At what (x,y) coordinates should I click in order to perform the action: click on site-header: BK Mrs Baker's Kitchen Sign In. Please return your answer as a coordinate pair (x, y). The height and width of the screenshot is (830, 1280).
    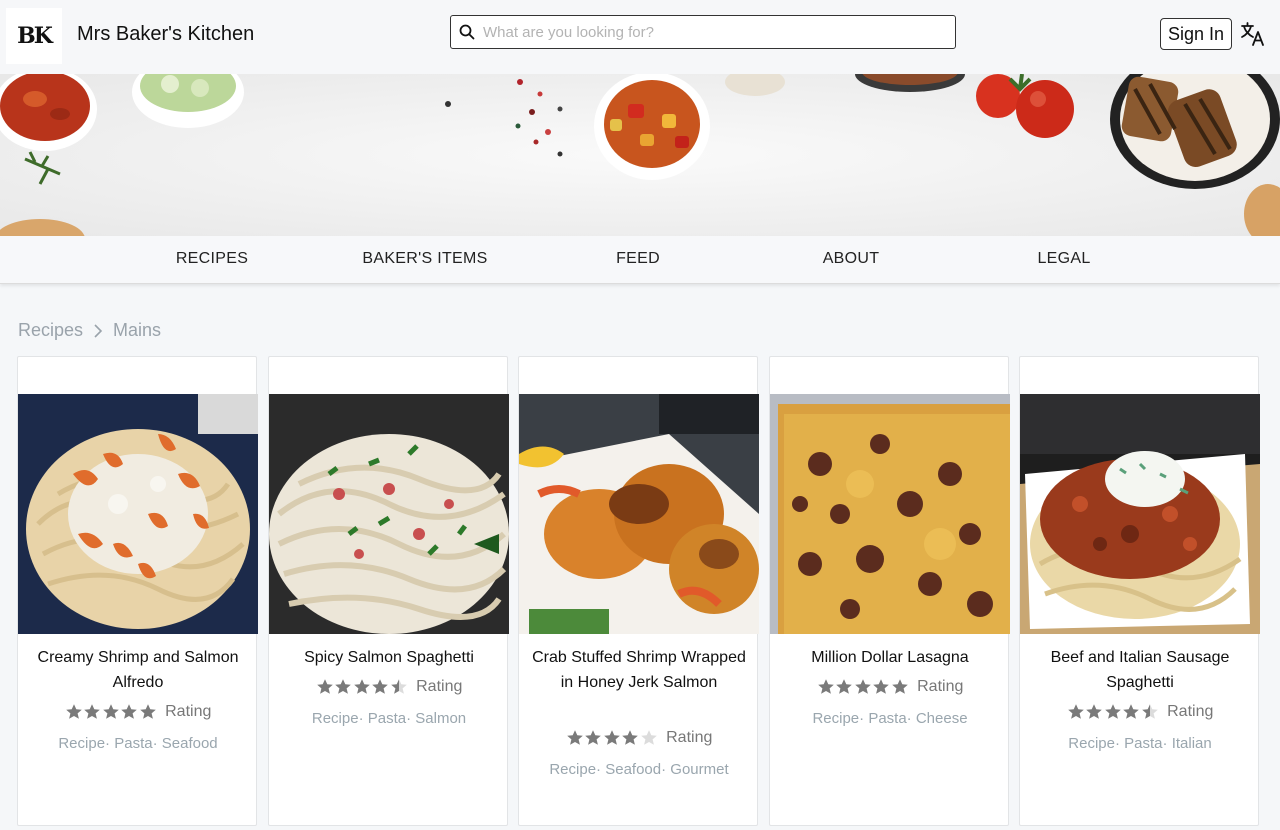
    Looking at the image, I should click on (640, 37).